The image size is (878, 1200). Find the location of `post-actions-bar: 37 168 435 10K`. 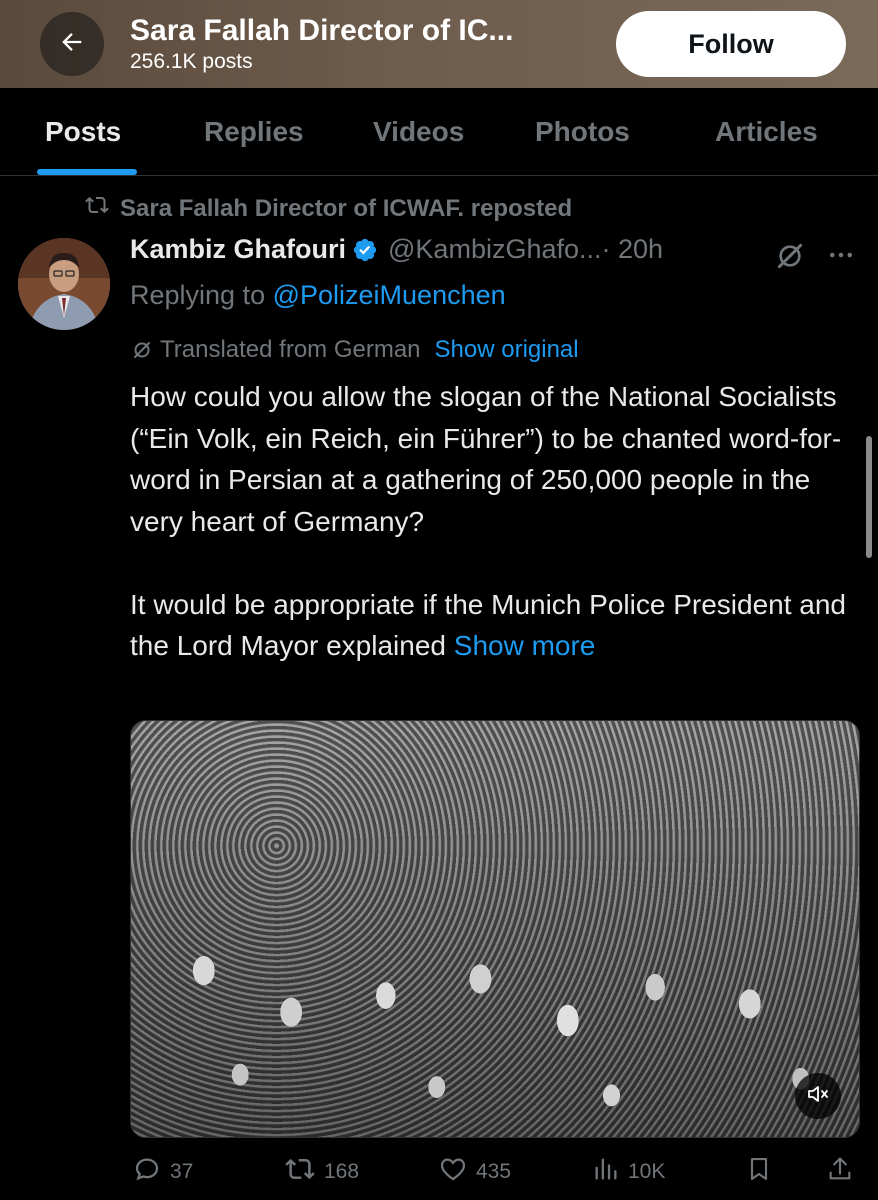

post-actions-bar: 37 168 435 10K is located at coordinates (439, 1172).